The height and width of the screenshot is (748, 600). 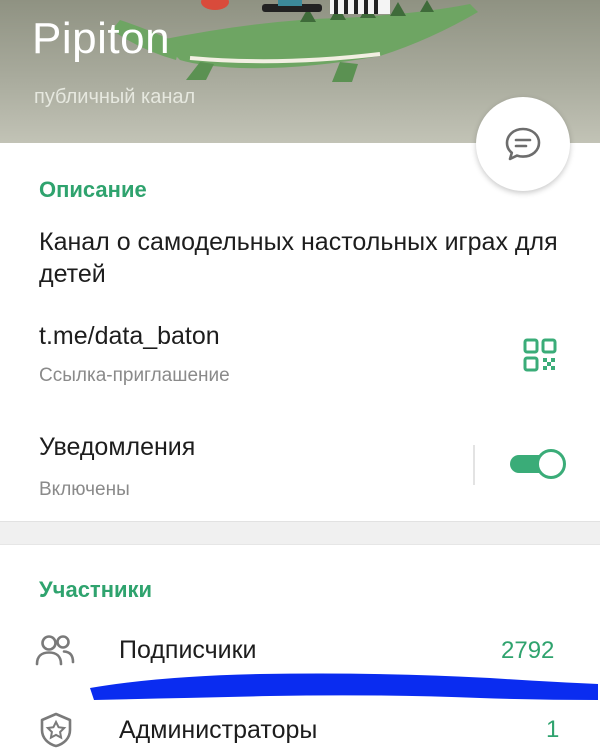 I want to click on admins-count: 1, so click(x=553, y=729).